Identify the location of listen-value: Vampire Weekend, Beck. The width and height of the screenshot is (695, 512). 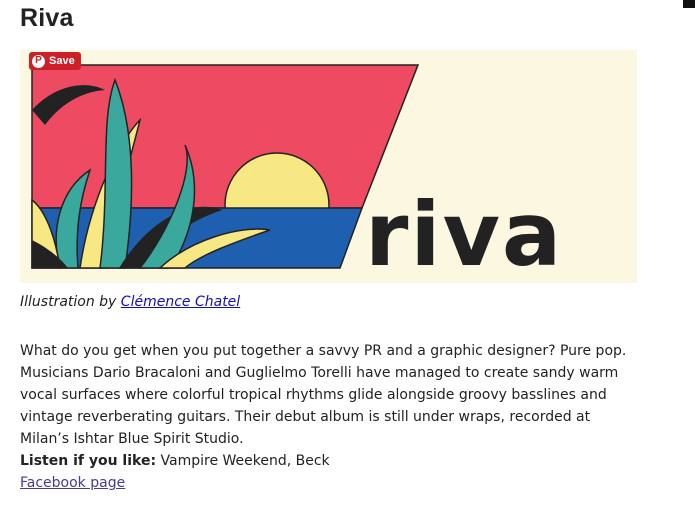
(243, 461).